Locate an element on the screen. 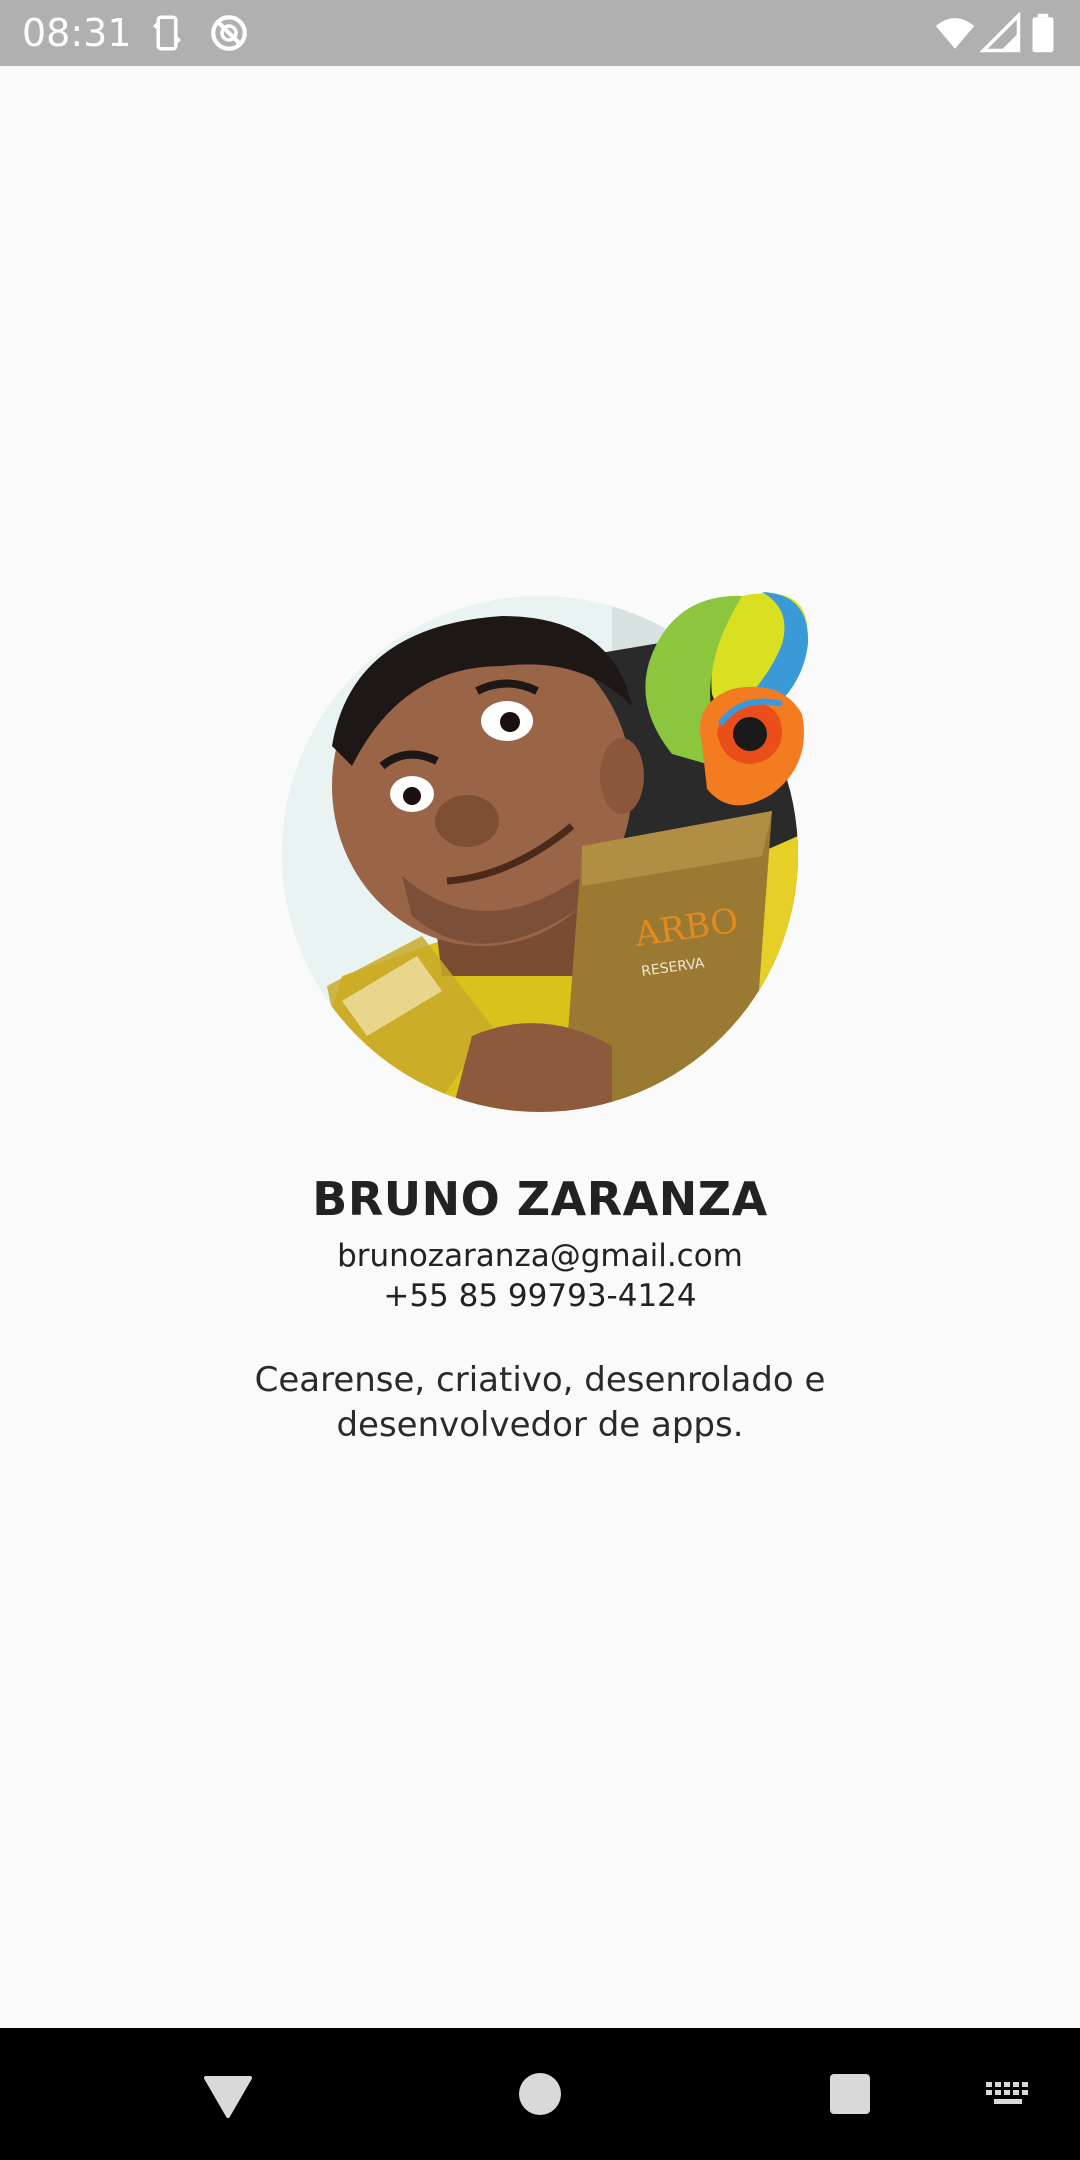  status-time: 08:31 is located at coordinates (77, 33).